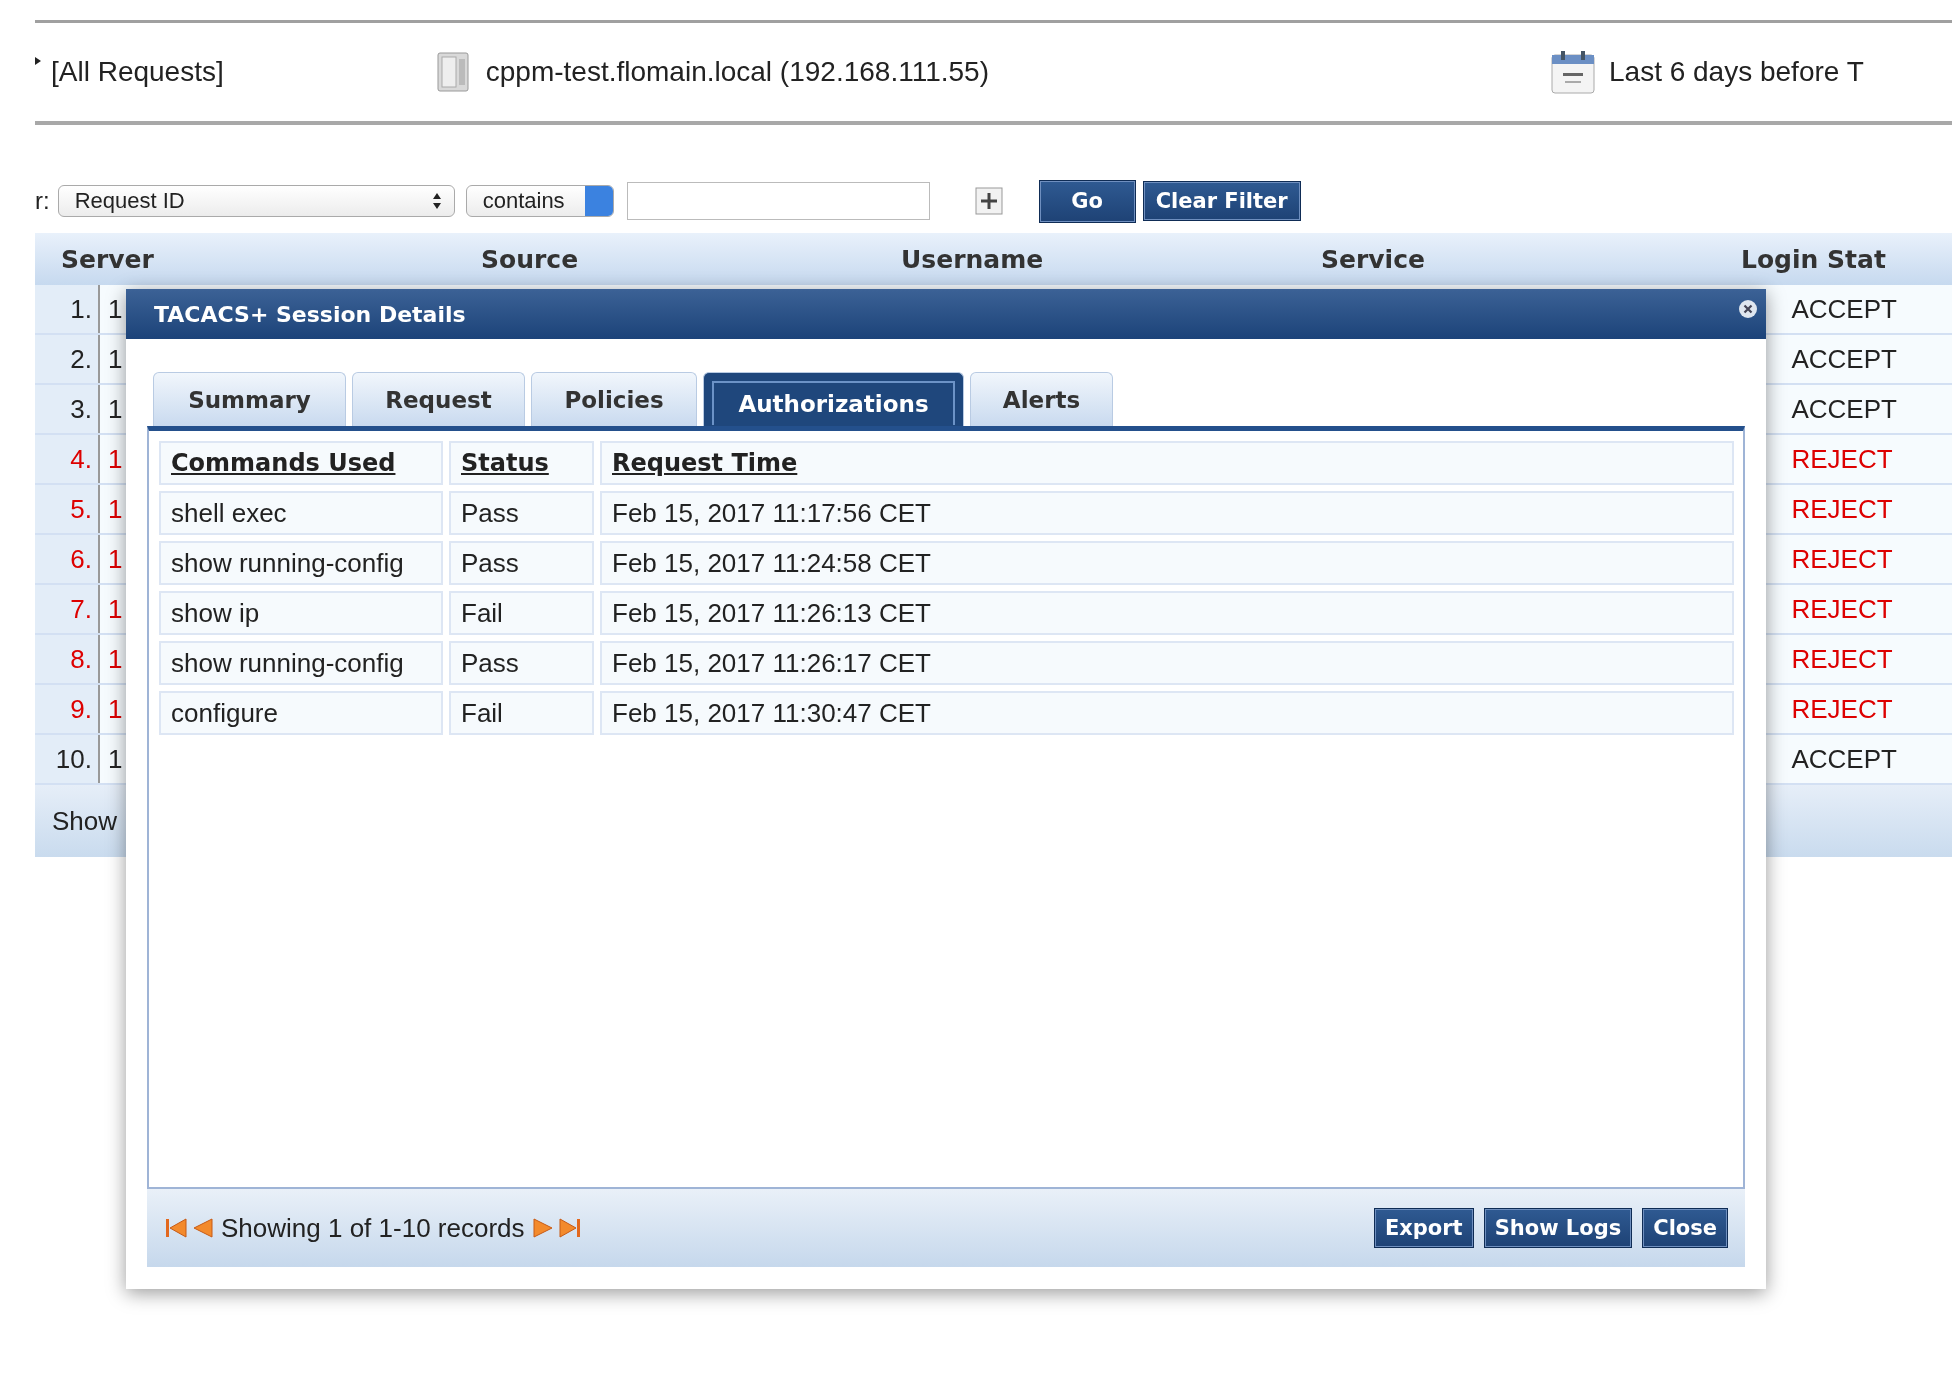 The image size is (1952, 1393). I want to click on date-range-label: Last 6 days before T, so click(1736, 72).